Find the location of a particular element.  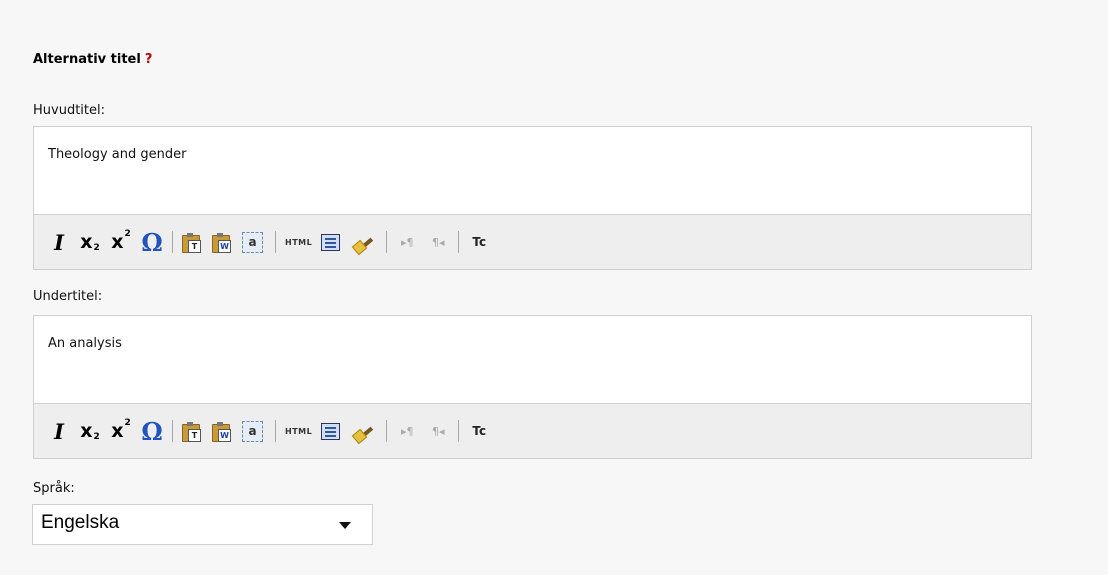

subtitle-toolbar: I x2 x2 Ω T W a HTML ▸¶ ¶◂ Tc is located at coordinates (532, 430).